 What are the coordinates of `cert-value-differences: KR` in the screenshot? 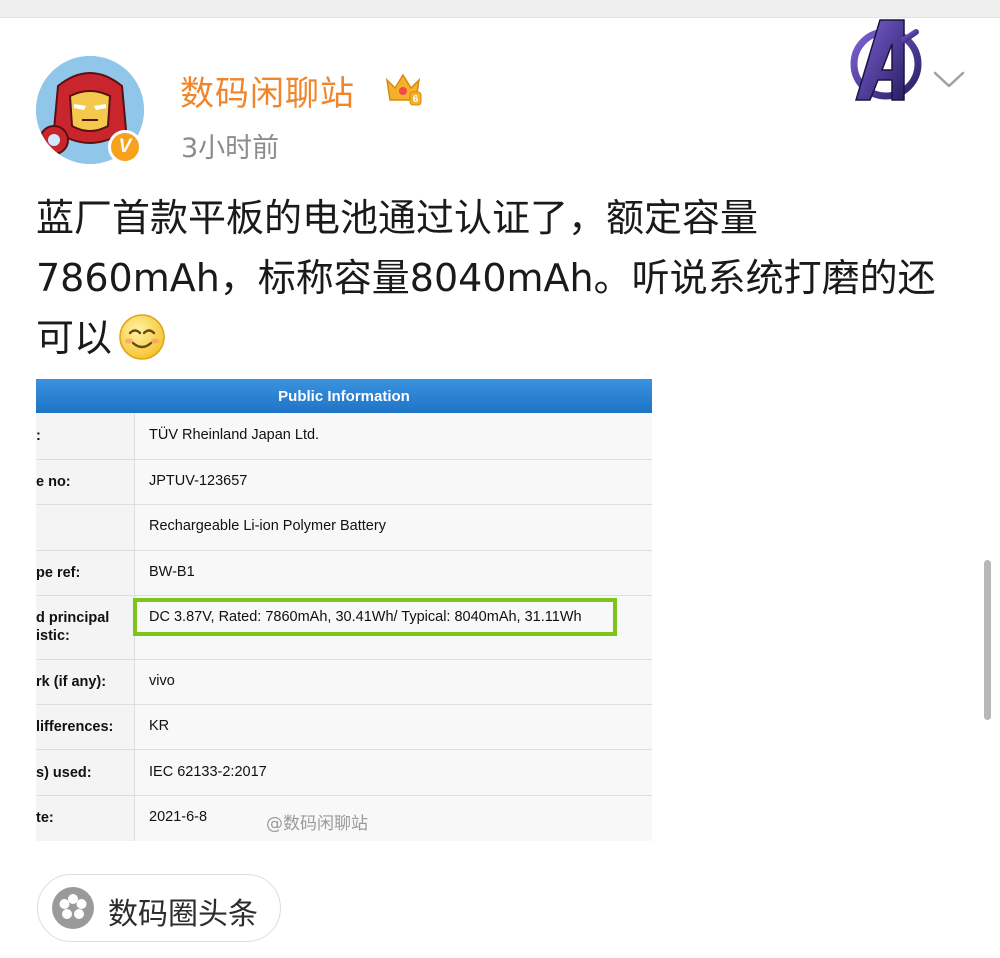 It's located at (159, 726).